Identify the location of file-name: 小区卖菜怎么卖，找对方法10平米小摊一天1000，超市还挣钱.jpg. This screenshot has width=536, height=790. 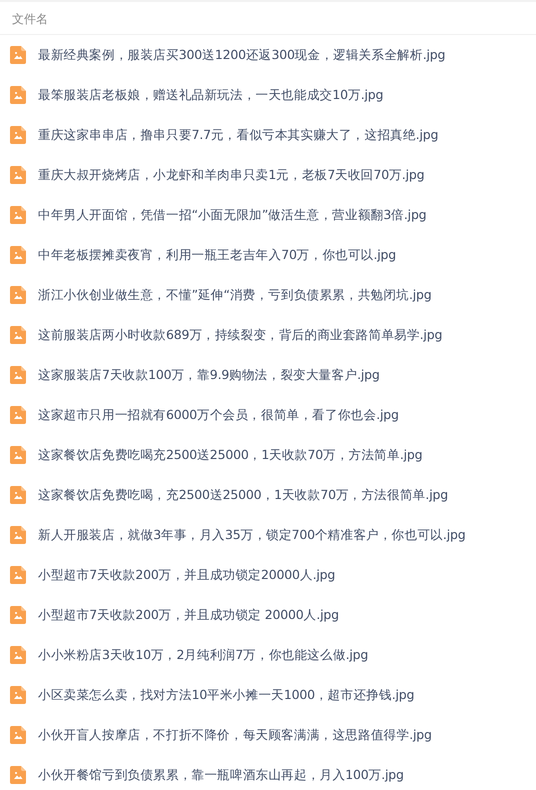
(226, 695).